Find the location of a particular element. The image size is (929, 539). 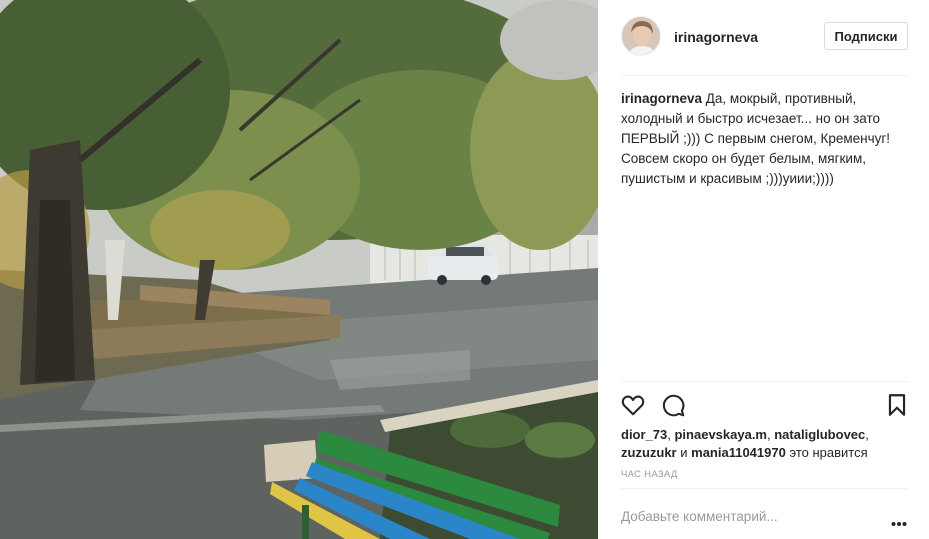

like-user: nataliglubovec is located at coordinates (819, 434).